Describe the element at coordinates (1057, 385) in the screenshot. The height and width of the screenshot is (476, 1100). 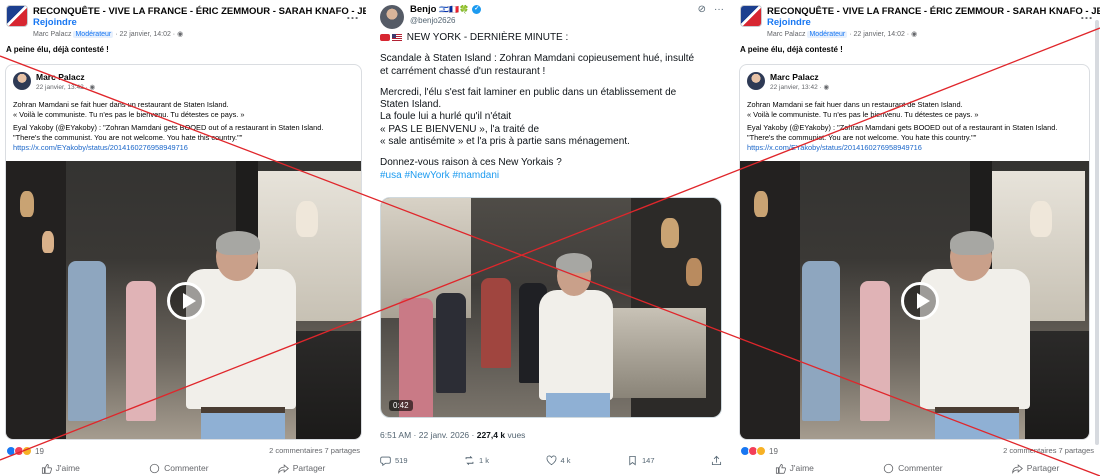
I see `display-counter` at that location.